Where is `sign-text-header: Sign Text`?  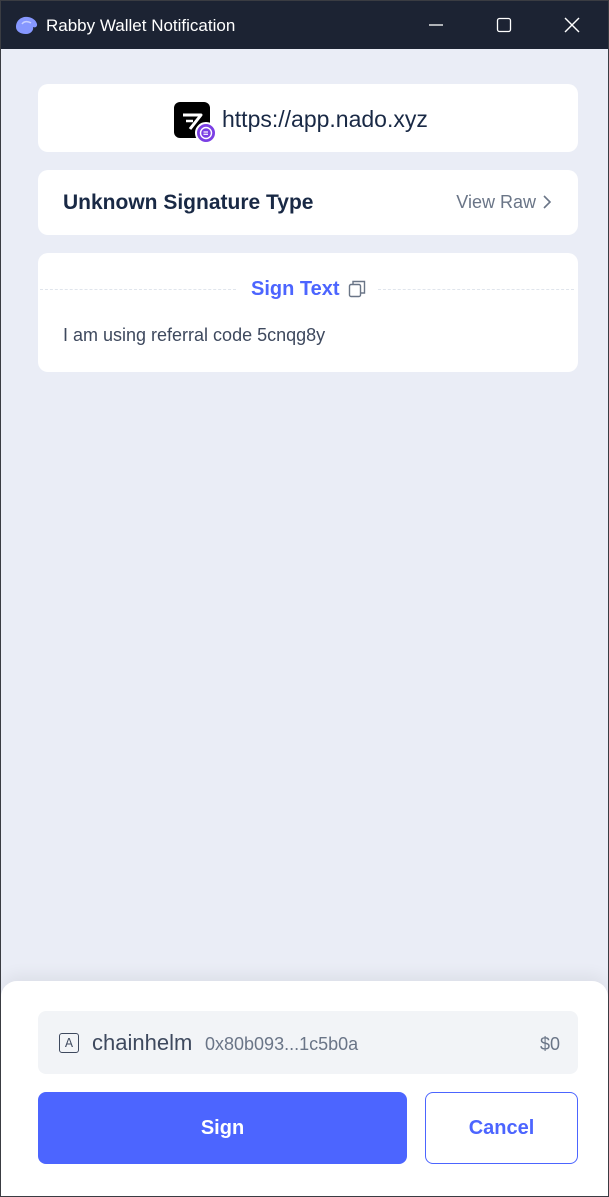
sign-text-header: Sign Text is located at coordinates (308, 289).